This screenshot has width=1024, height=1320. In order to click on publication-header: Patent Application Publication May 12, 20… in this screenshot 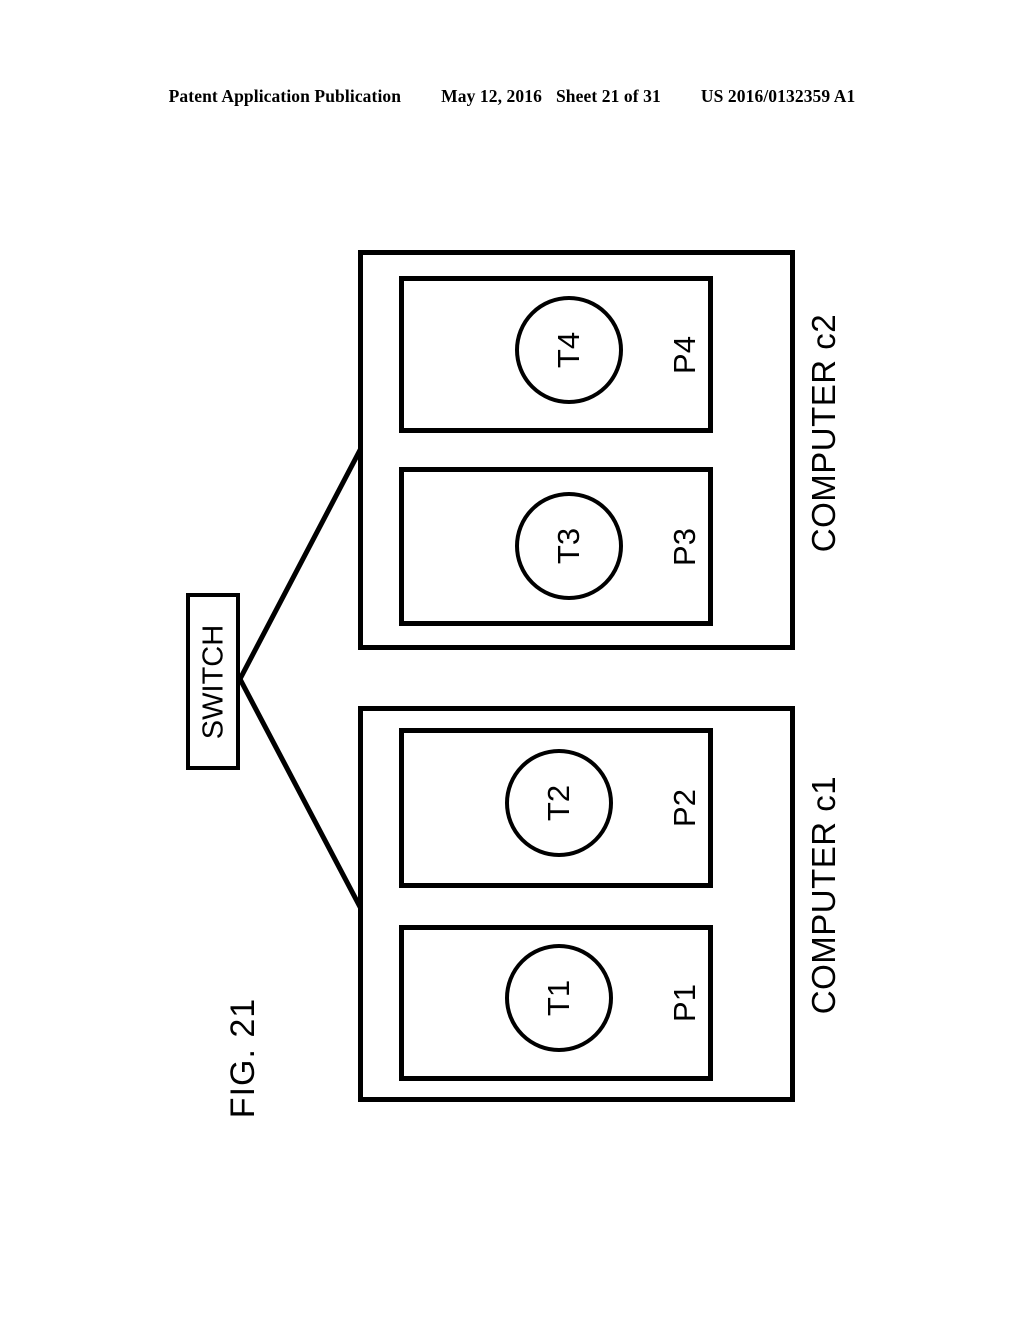, I will do `click(512, 96)`.